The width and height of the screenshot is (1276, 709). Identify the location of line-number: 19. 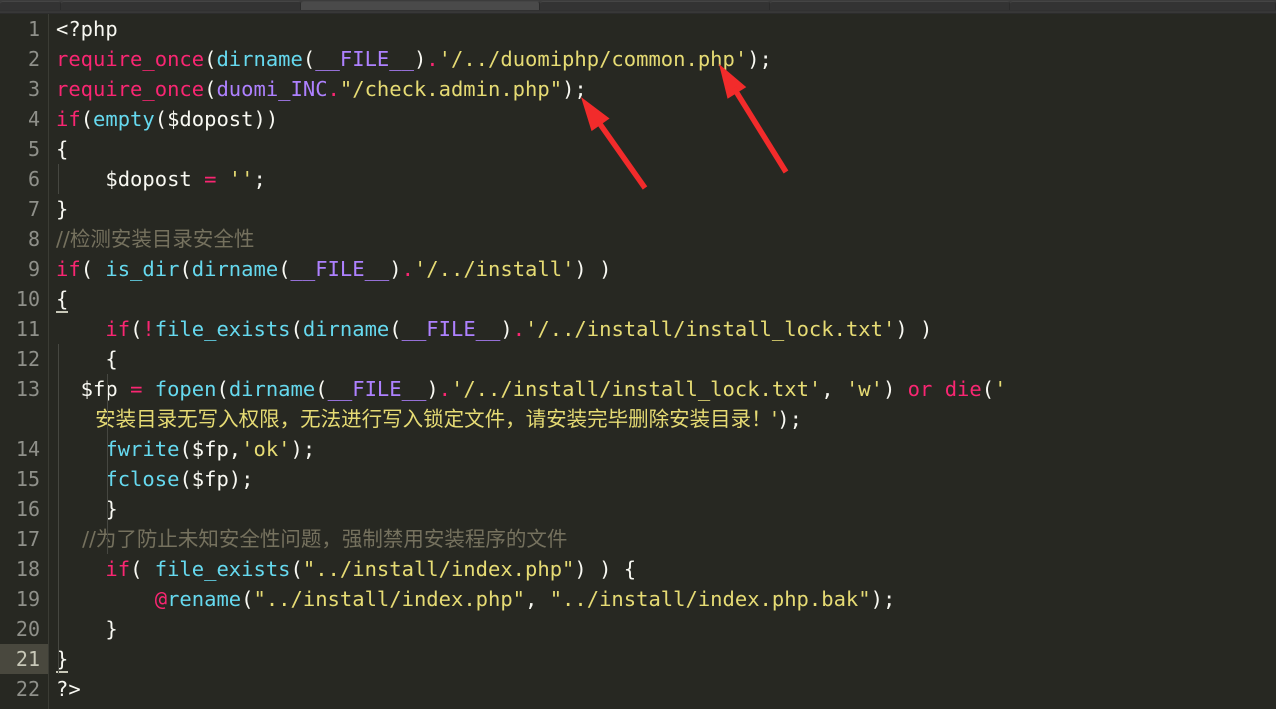
(27, 599).